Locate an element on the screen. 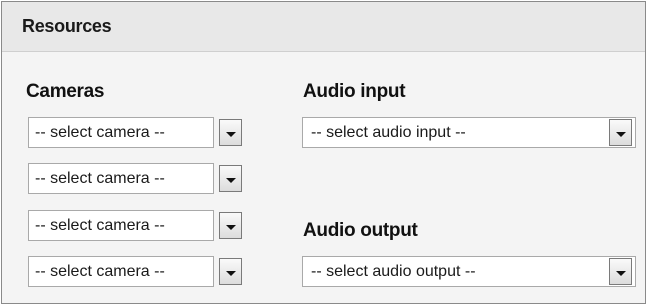  camera-select-4-value: -- select camera -- is located at coordinates (100, 271).